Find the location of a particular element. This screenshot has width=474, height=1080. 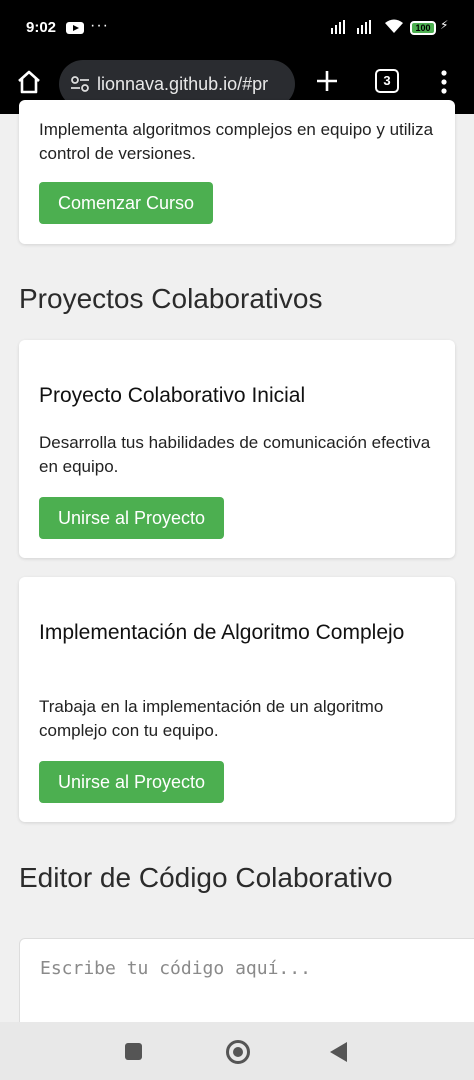

charging-icon: ⚡ is located at coordinates (444, 25).